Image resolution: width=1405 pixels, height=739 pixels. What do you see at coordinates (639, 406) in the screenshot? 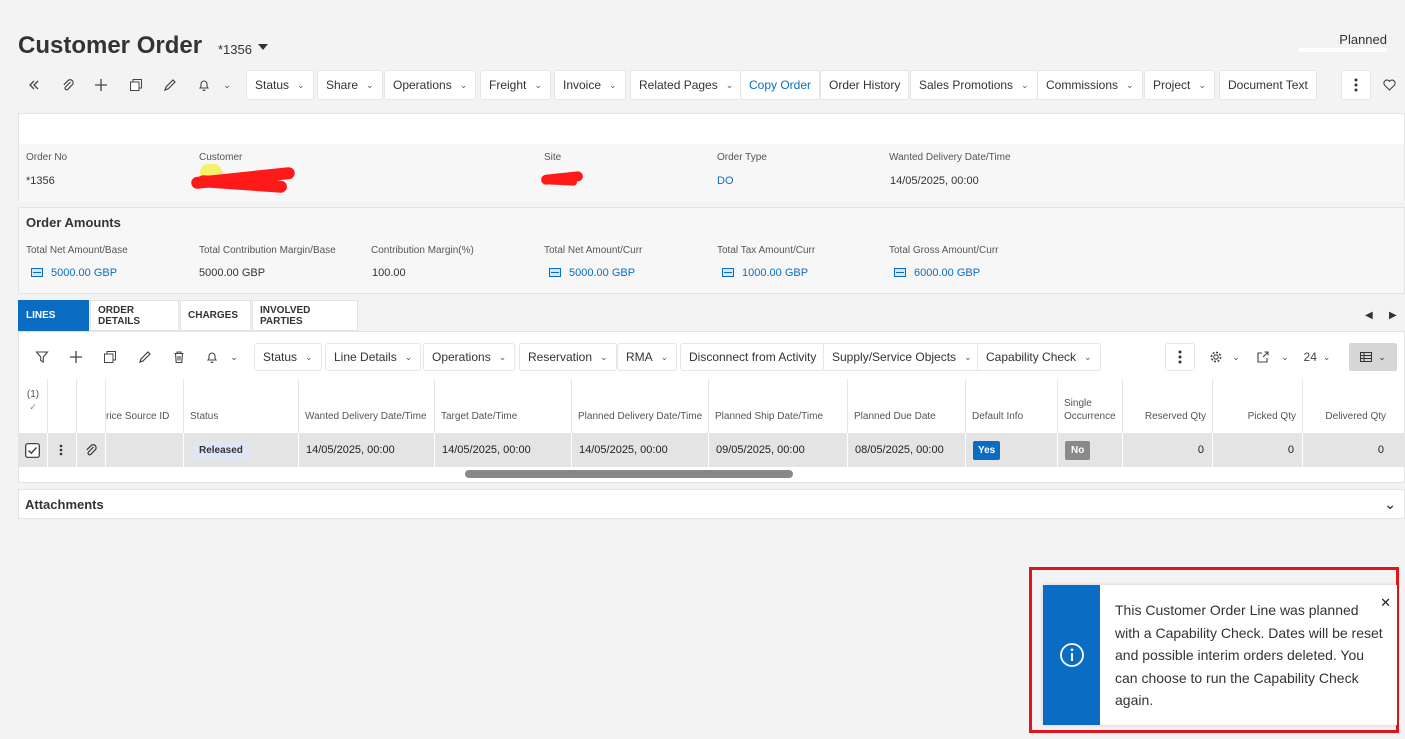
I see `col-planned-delivery: Planned Delivery Date/Time` at bounding box center [639, 406].